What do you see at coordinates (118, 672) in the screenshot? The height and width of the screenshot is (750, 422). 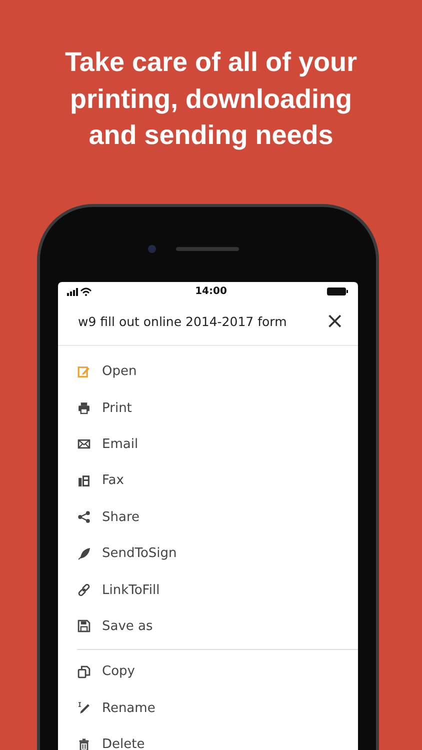 I see `menu-item-label: Copy` at bounding box center [118, 672].